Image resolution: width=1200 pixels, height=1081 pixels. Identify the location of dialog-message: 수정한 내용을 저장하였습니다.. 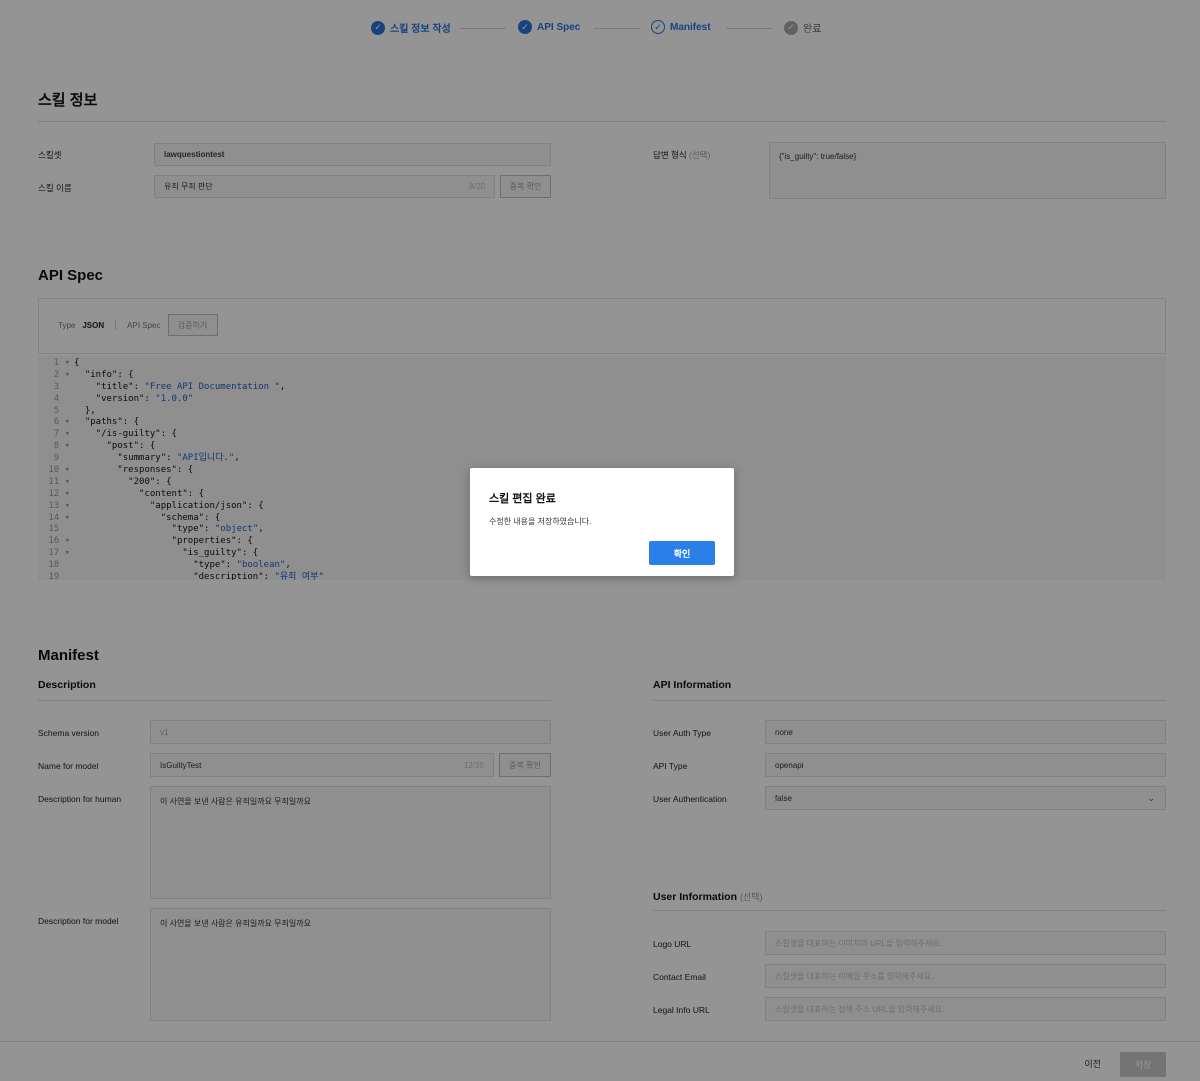
(540, 521).